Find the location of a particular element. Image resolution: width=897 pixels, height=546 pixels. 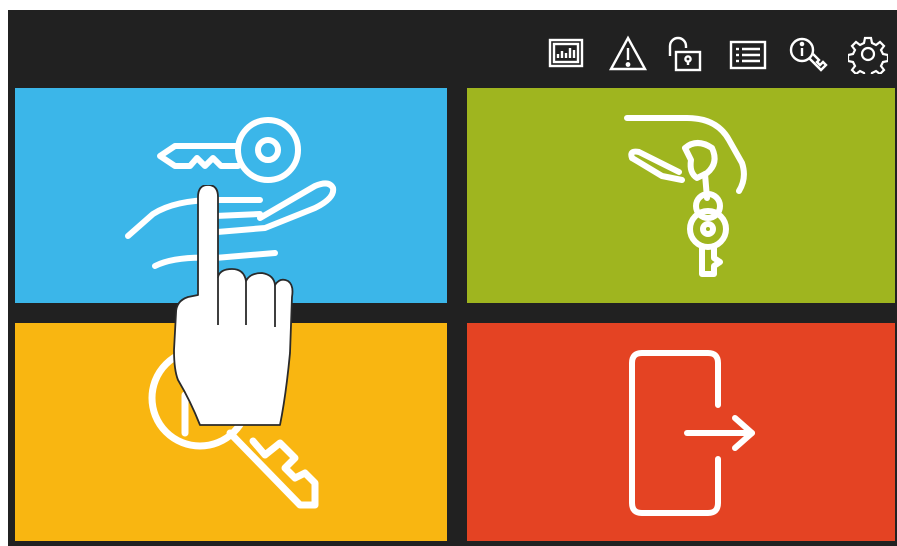

settings-icon is located at coordinates (868, 57).